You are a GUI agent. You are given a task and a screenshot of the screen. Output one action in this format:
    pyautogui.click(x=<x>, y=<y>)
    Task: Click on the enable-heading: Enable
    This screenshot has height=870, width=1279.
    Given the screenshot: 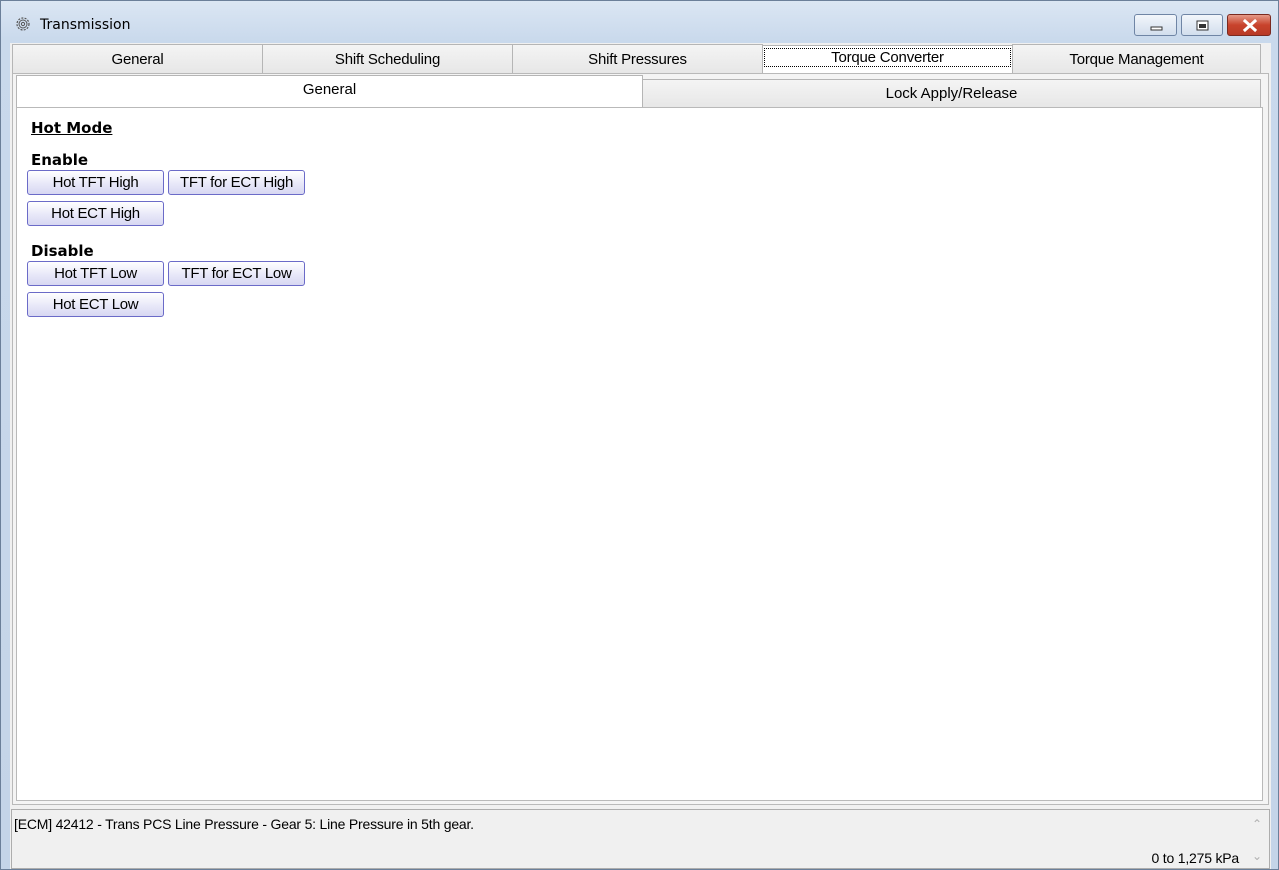 What is the action you would take?
    pyautogui.click(x=60, y=160)
    